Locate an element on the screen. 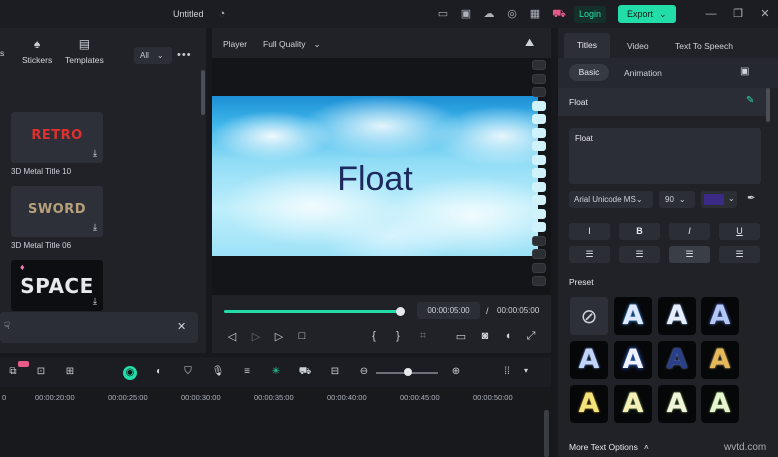 The width and height of the screenshot is (778, 457). ai-icon: ◉ is located at coordinates (130, 373).